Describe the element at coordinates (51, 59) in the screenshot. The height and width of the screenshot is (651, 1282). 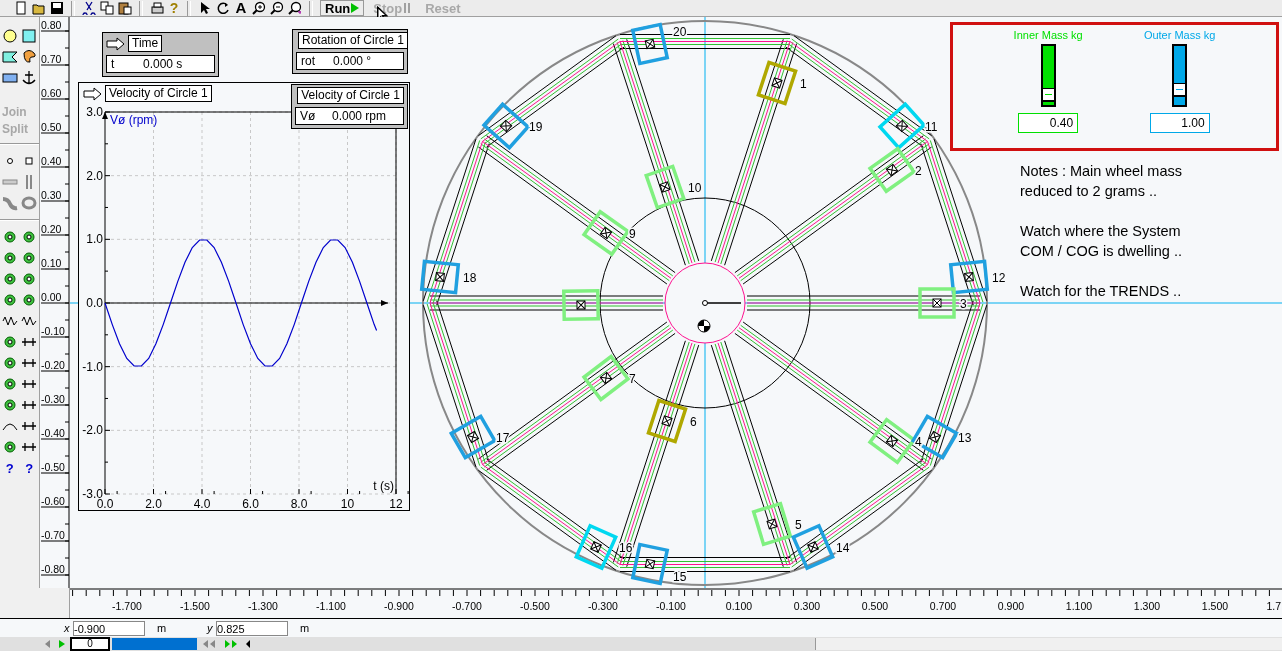
I see `ruler-label: 0.70` at that location.